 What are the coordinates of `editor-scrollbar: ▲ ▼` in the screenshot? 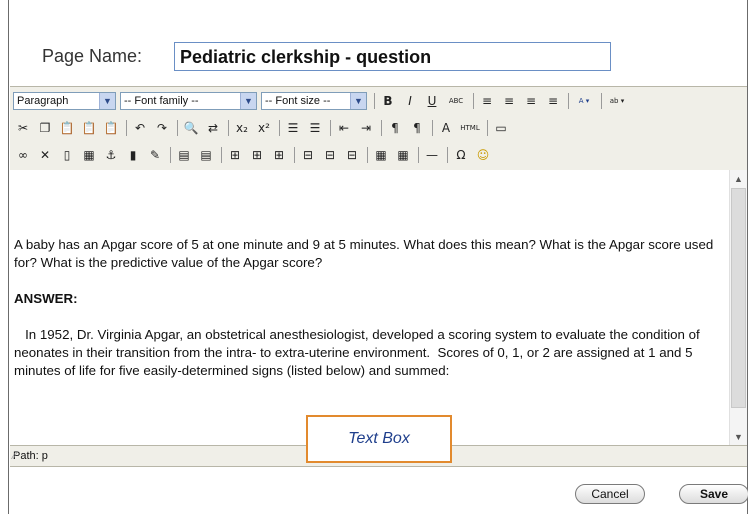 It's located at (738, 307).